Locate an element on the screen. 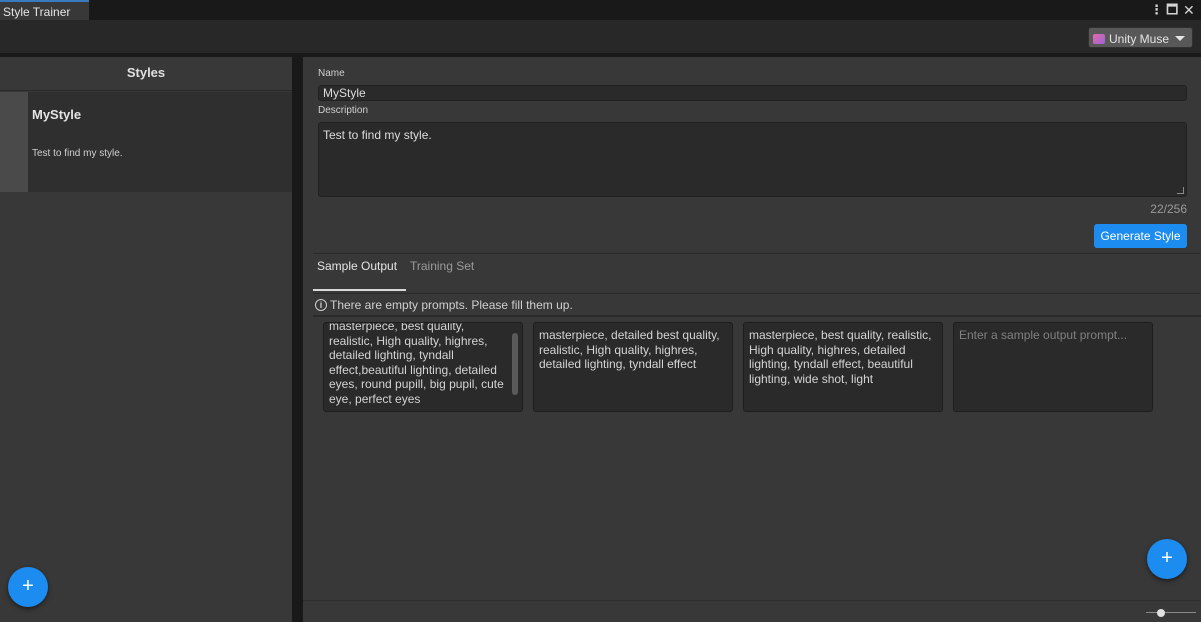 This screenshot has height=622, width=1201. close-icon: ✕ is located at coordinates (1189, 10).